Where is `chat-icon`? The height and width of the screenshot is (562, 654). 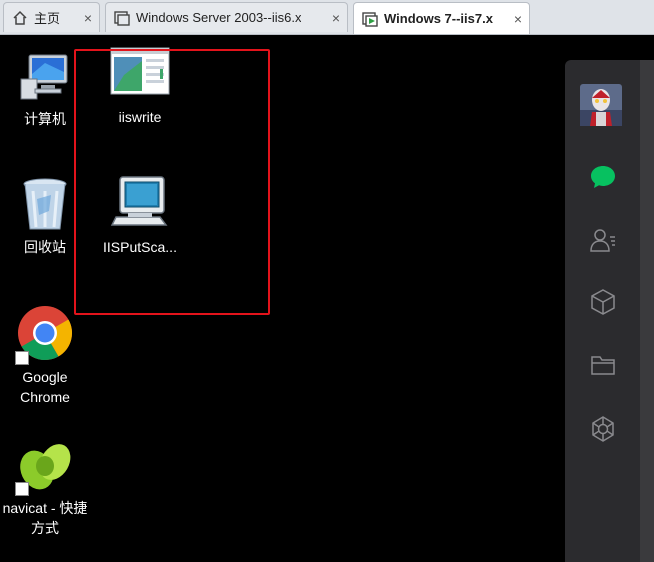 chat-icon is located at coordinates (603, 177).